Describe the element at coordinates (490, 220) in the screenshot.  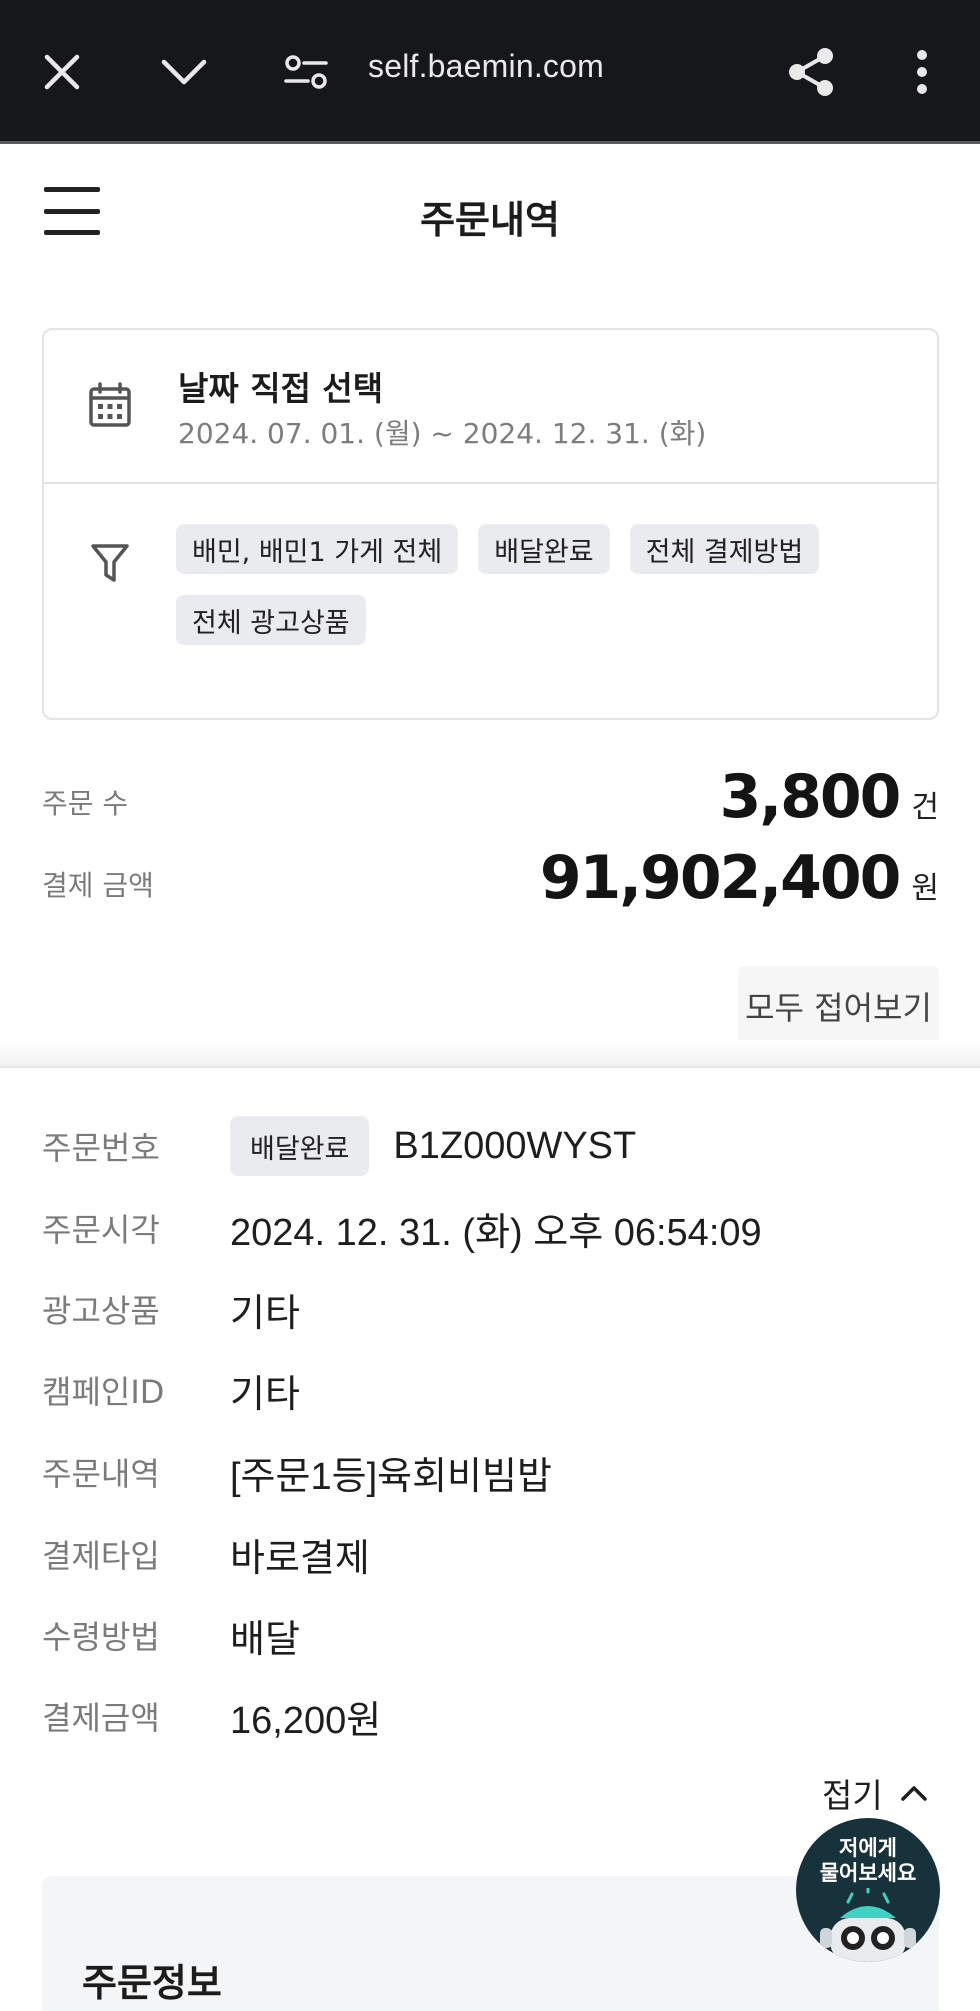
I see `page-title: 주문내역` at that location.